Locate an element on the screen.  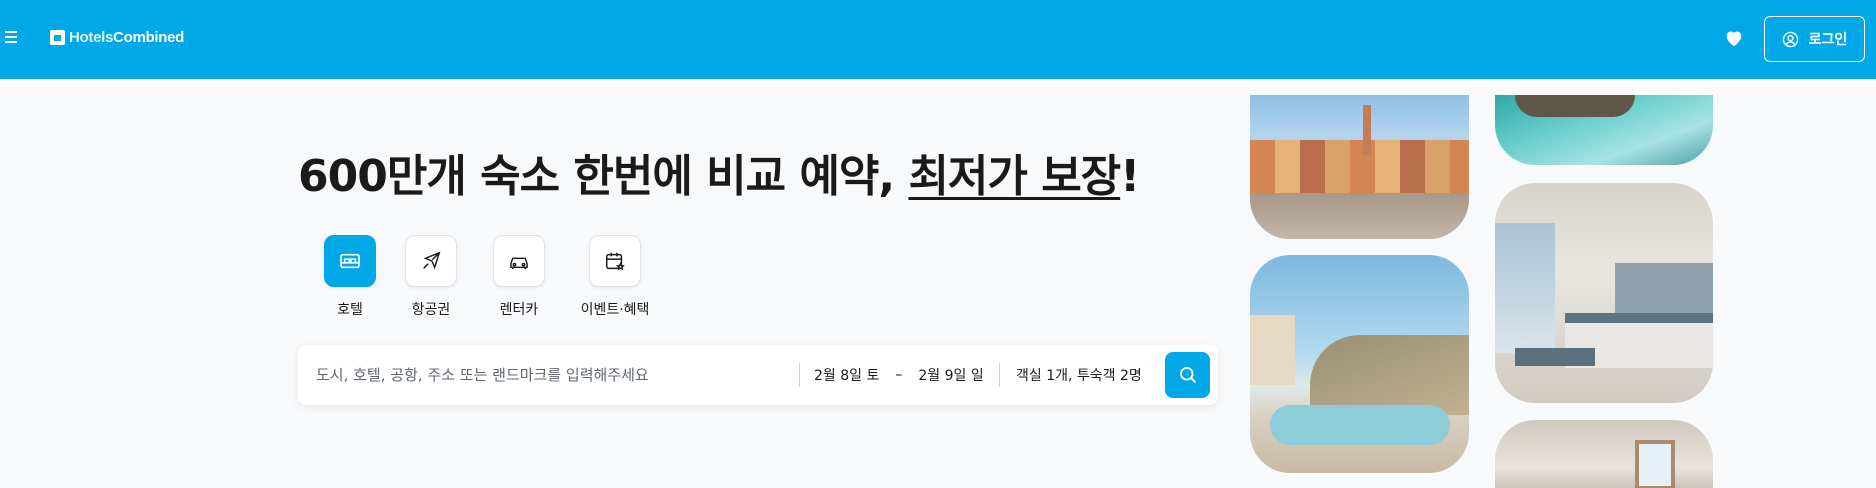
date-range-picker: 2월 8일 토 – 2월 9일 일 is located at coordinates (900, 375).